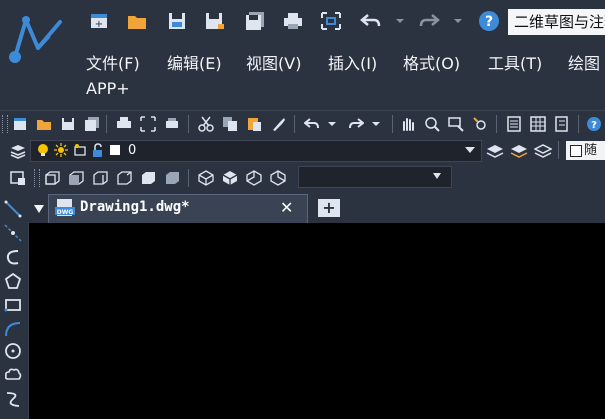  What do you see at coordinates (61, 150) in the screenshot?
I see `sun-thaw-icon` at bounding box center [61, 150].